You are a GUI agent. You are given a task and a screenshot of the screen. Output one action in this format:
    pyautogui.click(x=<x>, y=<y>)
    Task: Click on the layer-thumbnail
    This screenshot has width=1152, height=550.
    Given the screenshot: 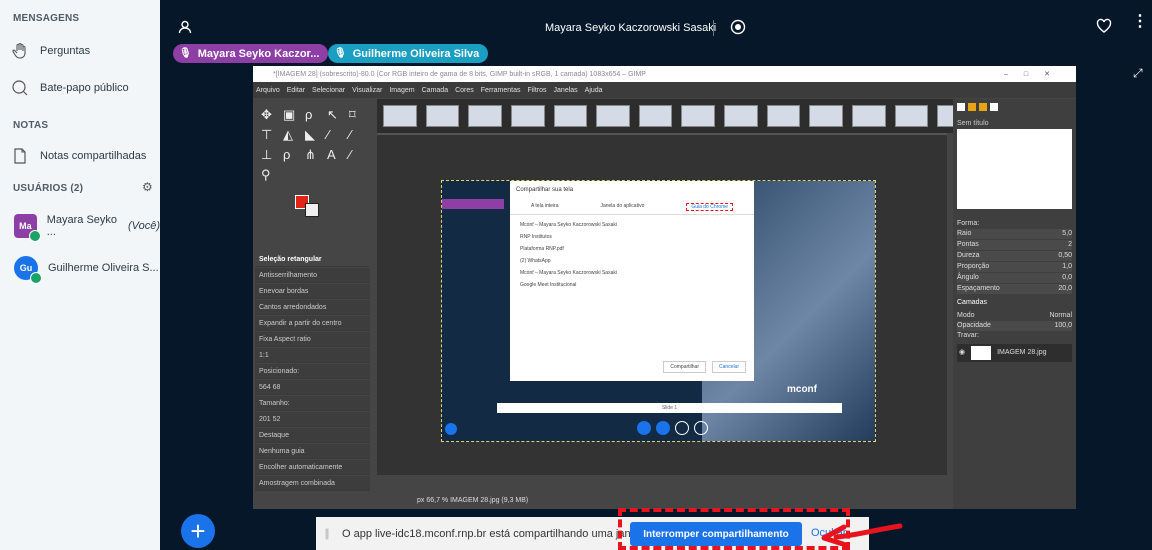 What is the action you would take?
    pyautogui.click(x=981, y=353)
    